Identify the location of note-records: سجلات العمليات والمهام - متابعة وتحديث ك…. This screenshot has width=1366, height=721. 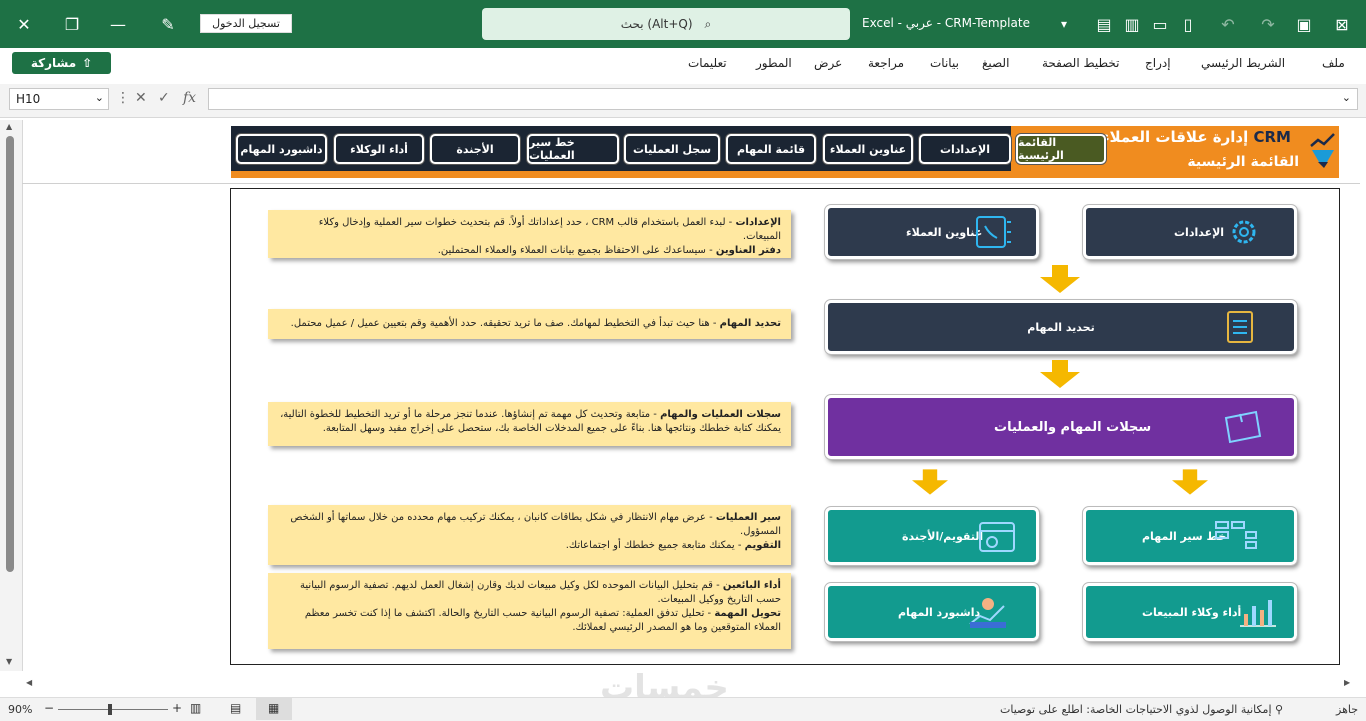
(529, 424).